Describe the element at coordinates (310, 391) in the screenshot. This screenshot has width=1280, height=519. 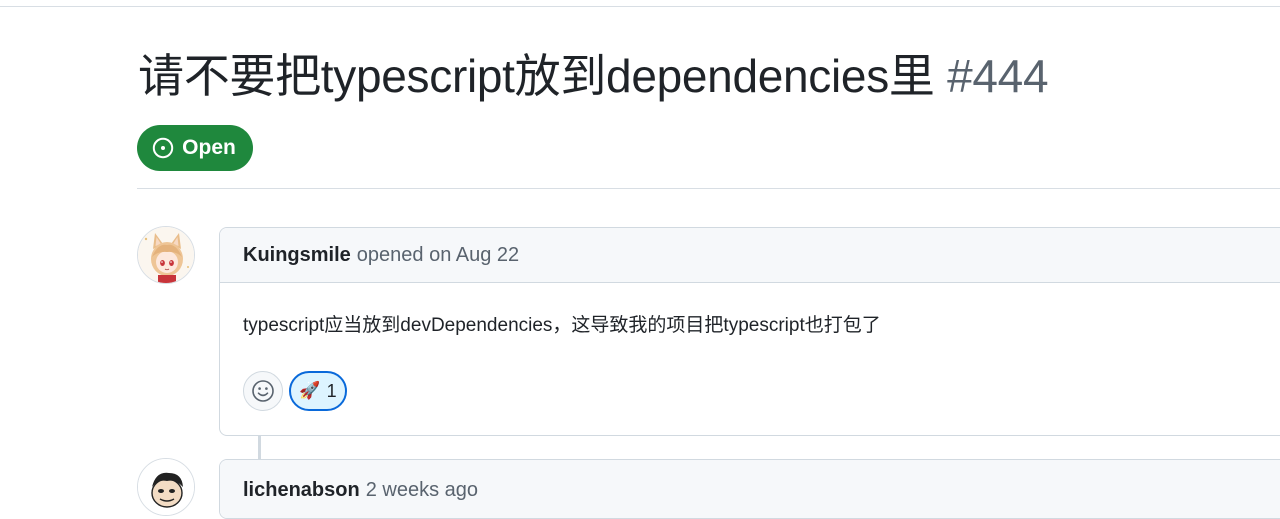
I see `rocket-emoji-icon: 🚀` at that location.